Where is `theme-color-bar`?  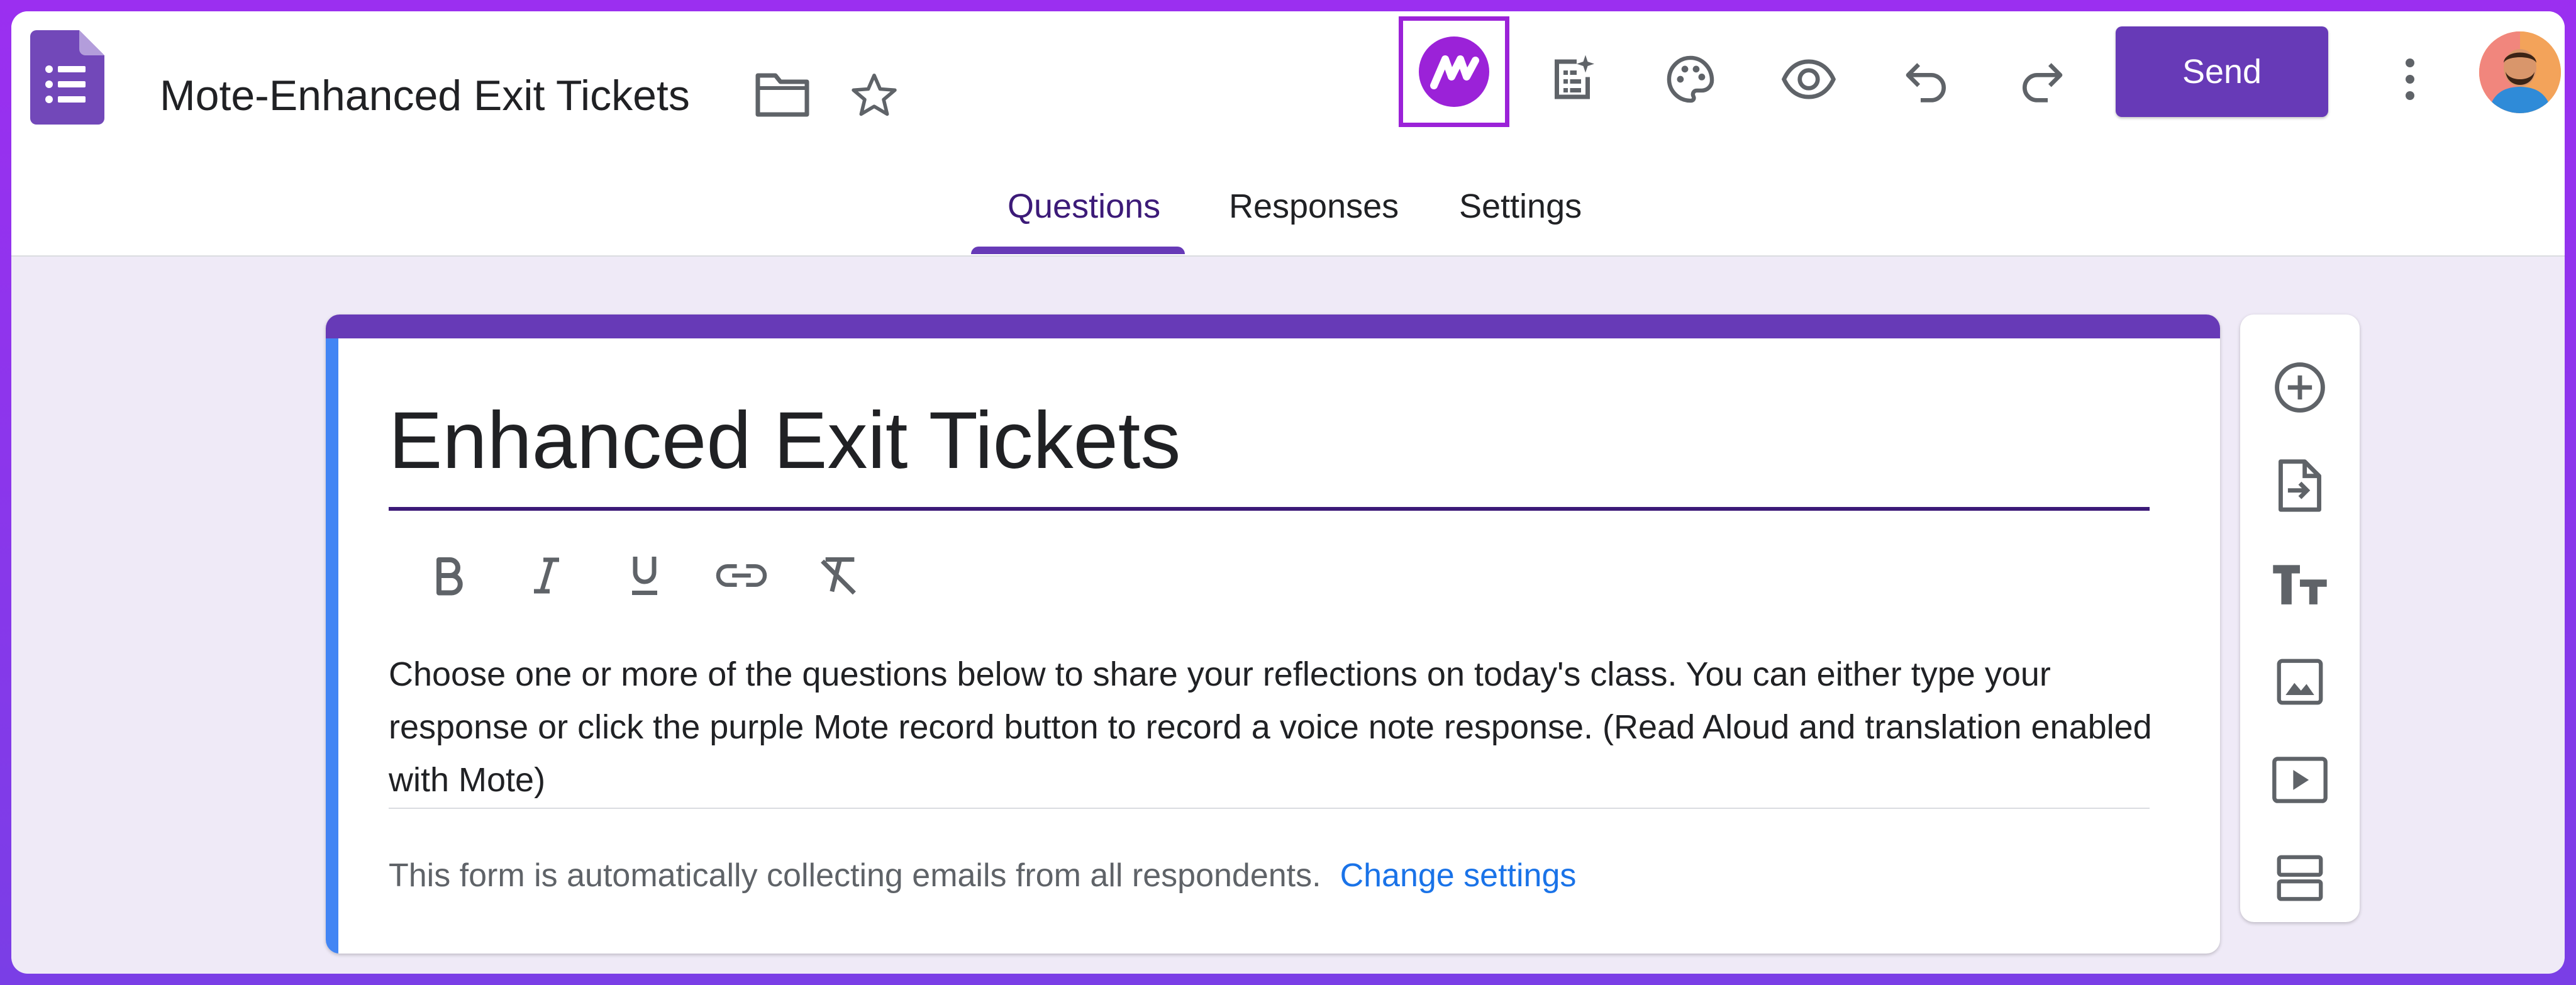
theme-color-bar is located at coordinates (1273, 326).